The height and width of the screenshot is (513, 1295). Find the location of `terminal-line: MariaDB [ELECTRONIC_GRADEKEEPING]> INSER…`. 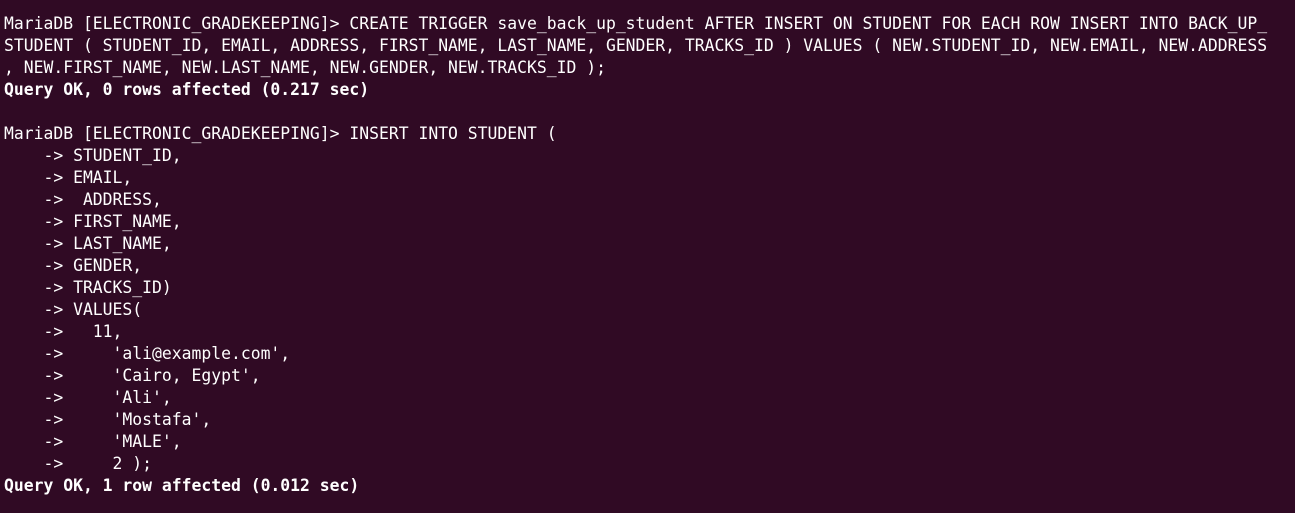

terminal-line: MariaDB [ELECTRONIC_GRADEKEEPING]> INSER… is located at coordinates (280, 133).